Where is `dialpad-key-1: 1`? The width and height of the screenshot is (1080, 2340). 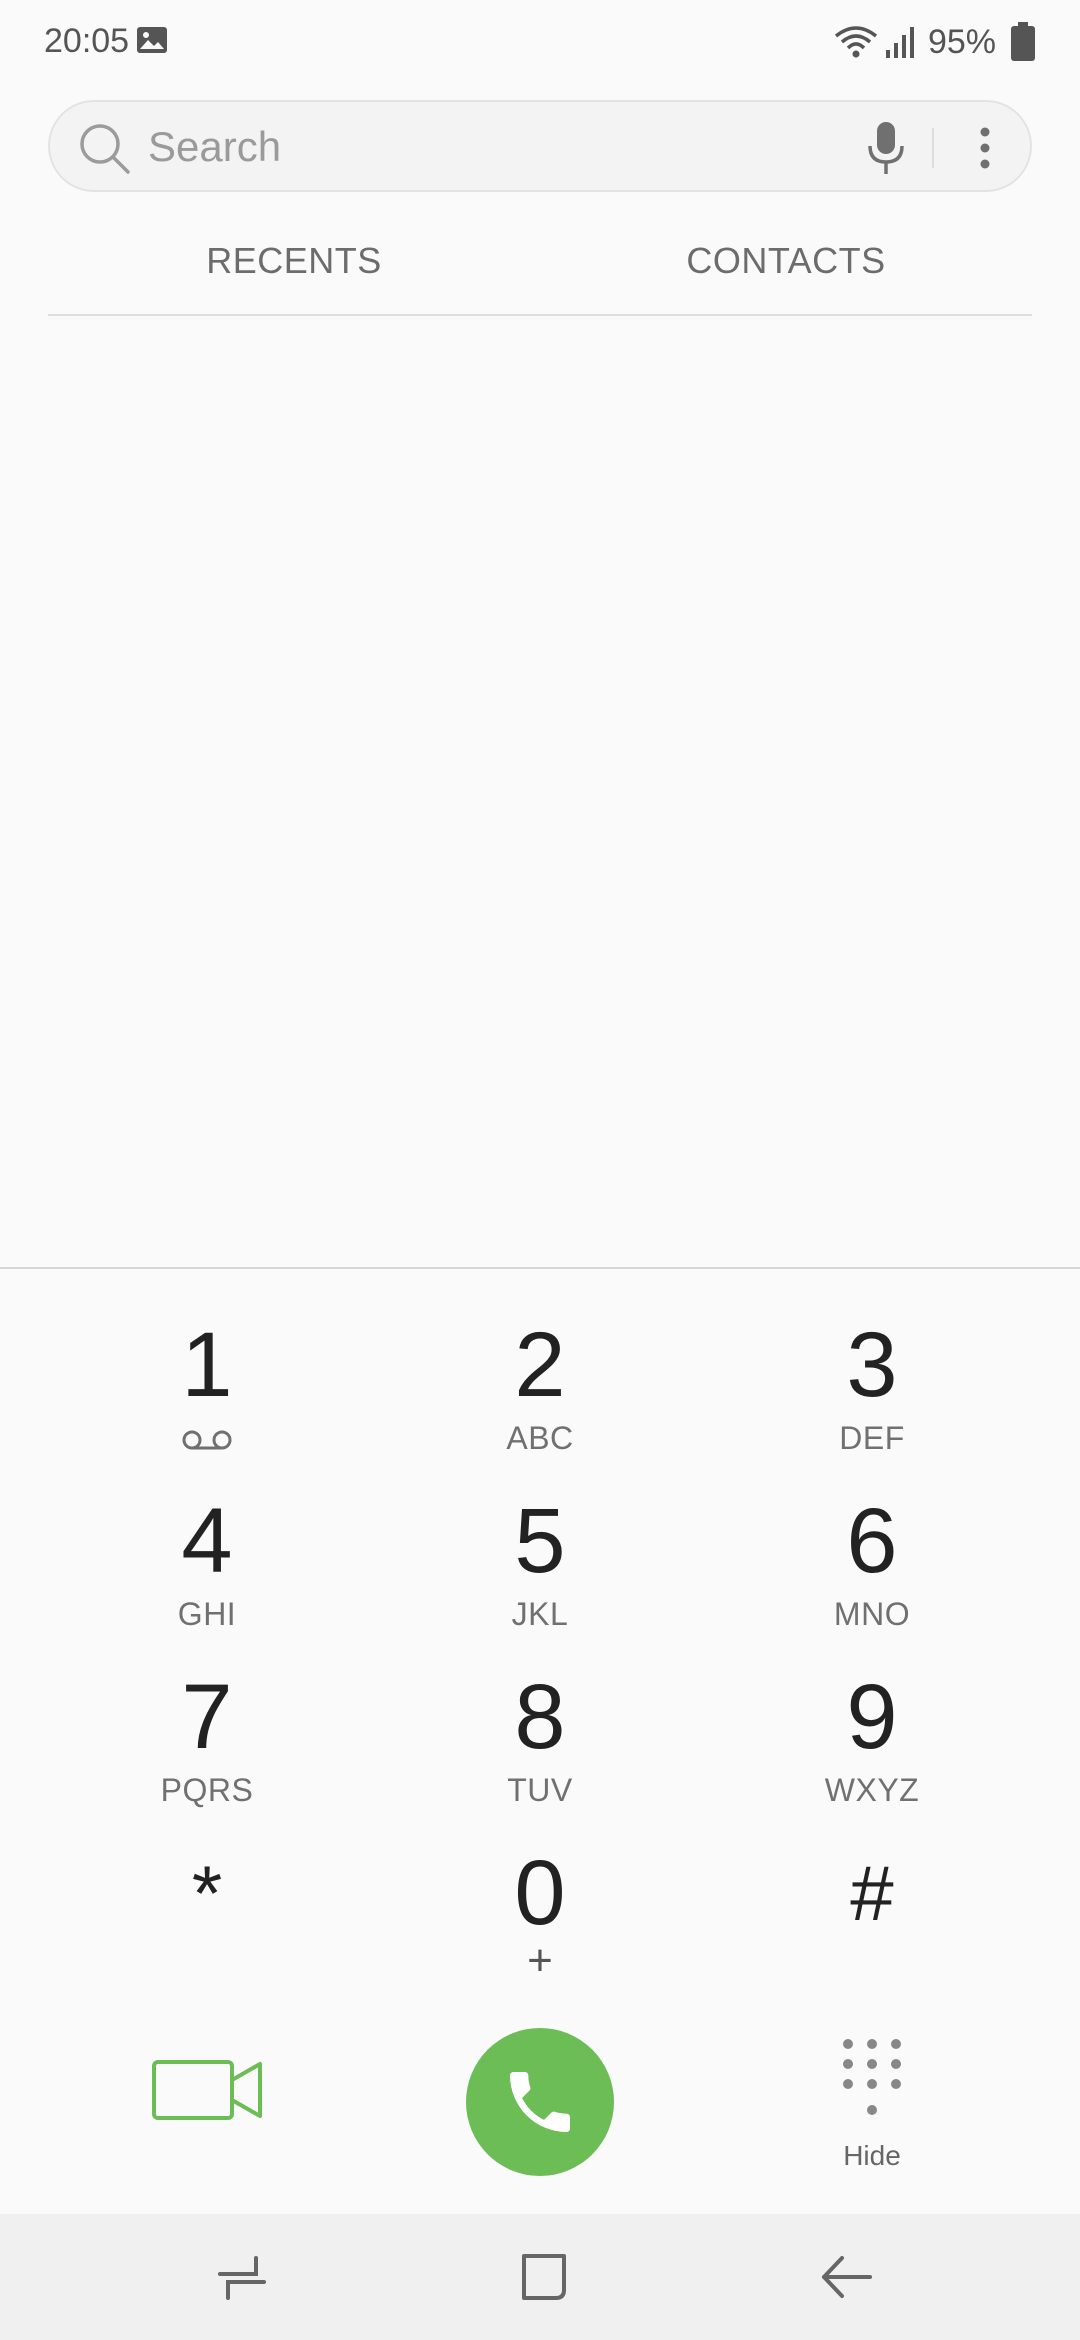
dialpad-key-1: 1 is located at coordinates (207, 1395).